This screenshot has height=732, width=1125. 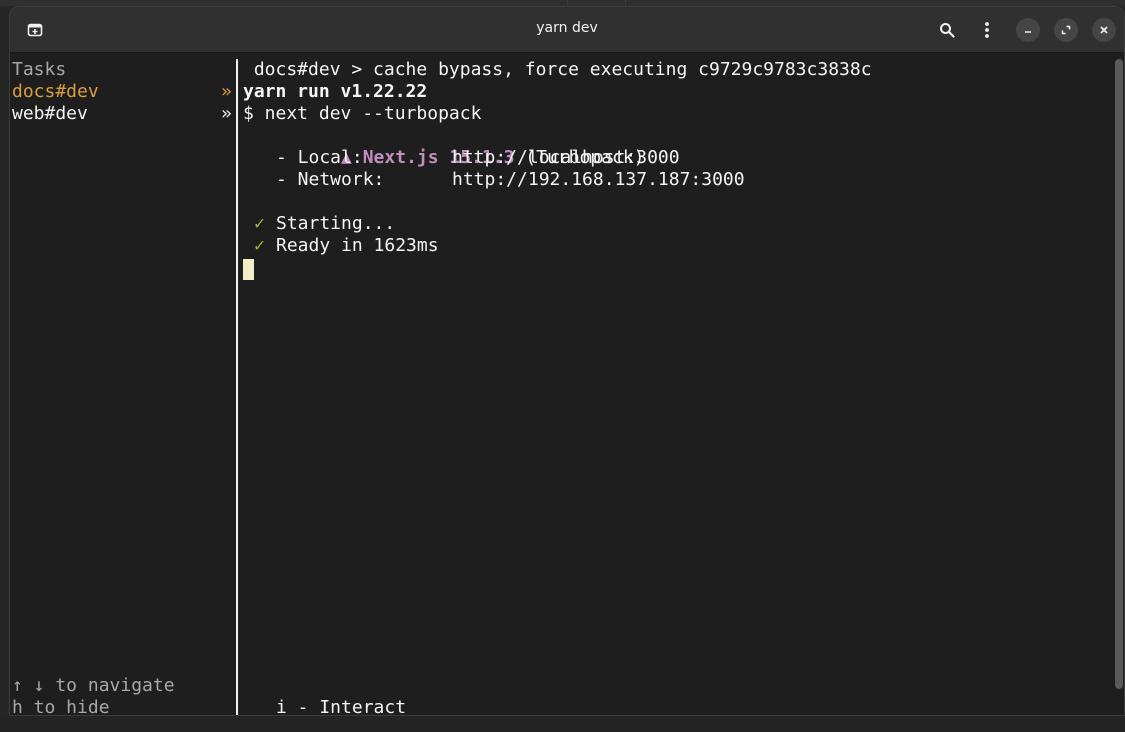 What do you see at coordinates (362, 113) in the screenshot?
I see `output-command: $ next dev --turbopack` at bounding box center [362, 113].